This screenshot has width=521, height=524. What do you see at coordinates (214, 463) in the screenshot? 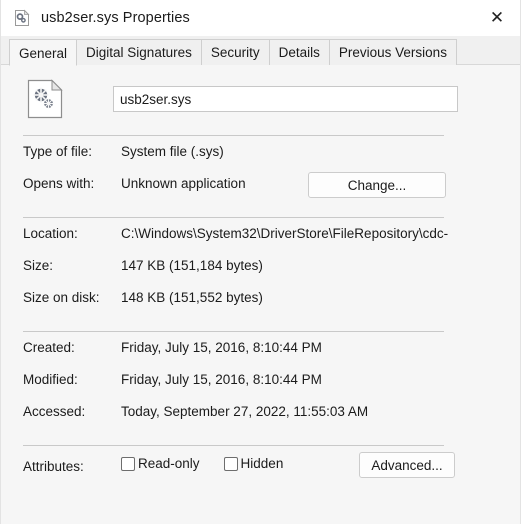
I see `attributes-controls: Read-only Hidden` at bounding box center [214, 463].